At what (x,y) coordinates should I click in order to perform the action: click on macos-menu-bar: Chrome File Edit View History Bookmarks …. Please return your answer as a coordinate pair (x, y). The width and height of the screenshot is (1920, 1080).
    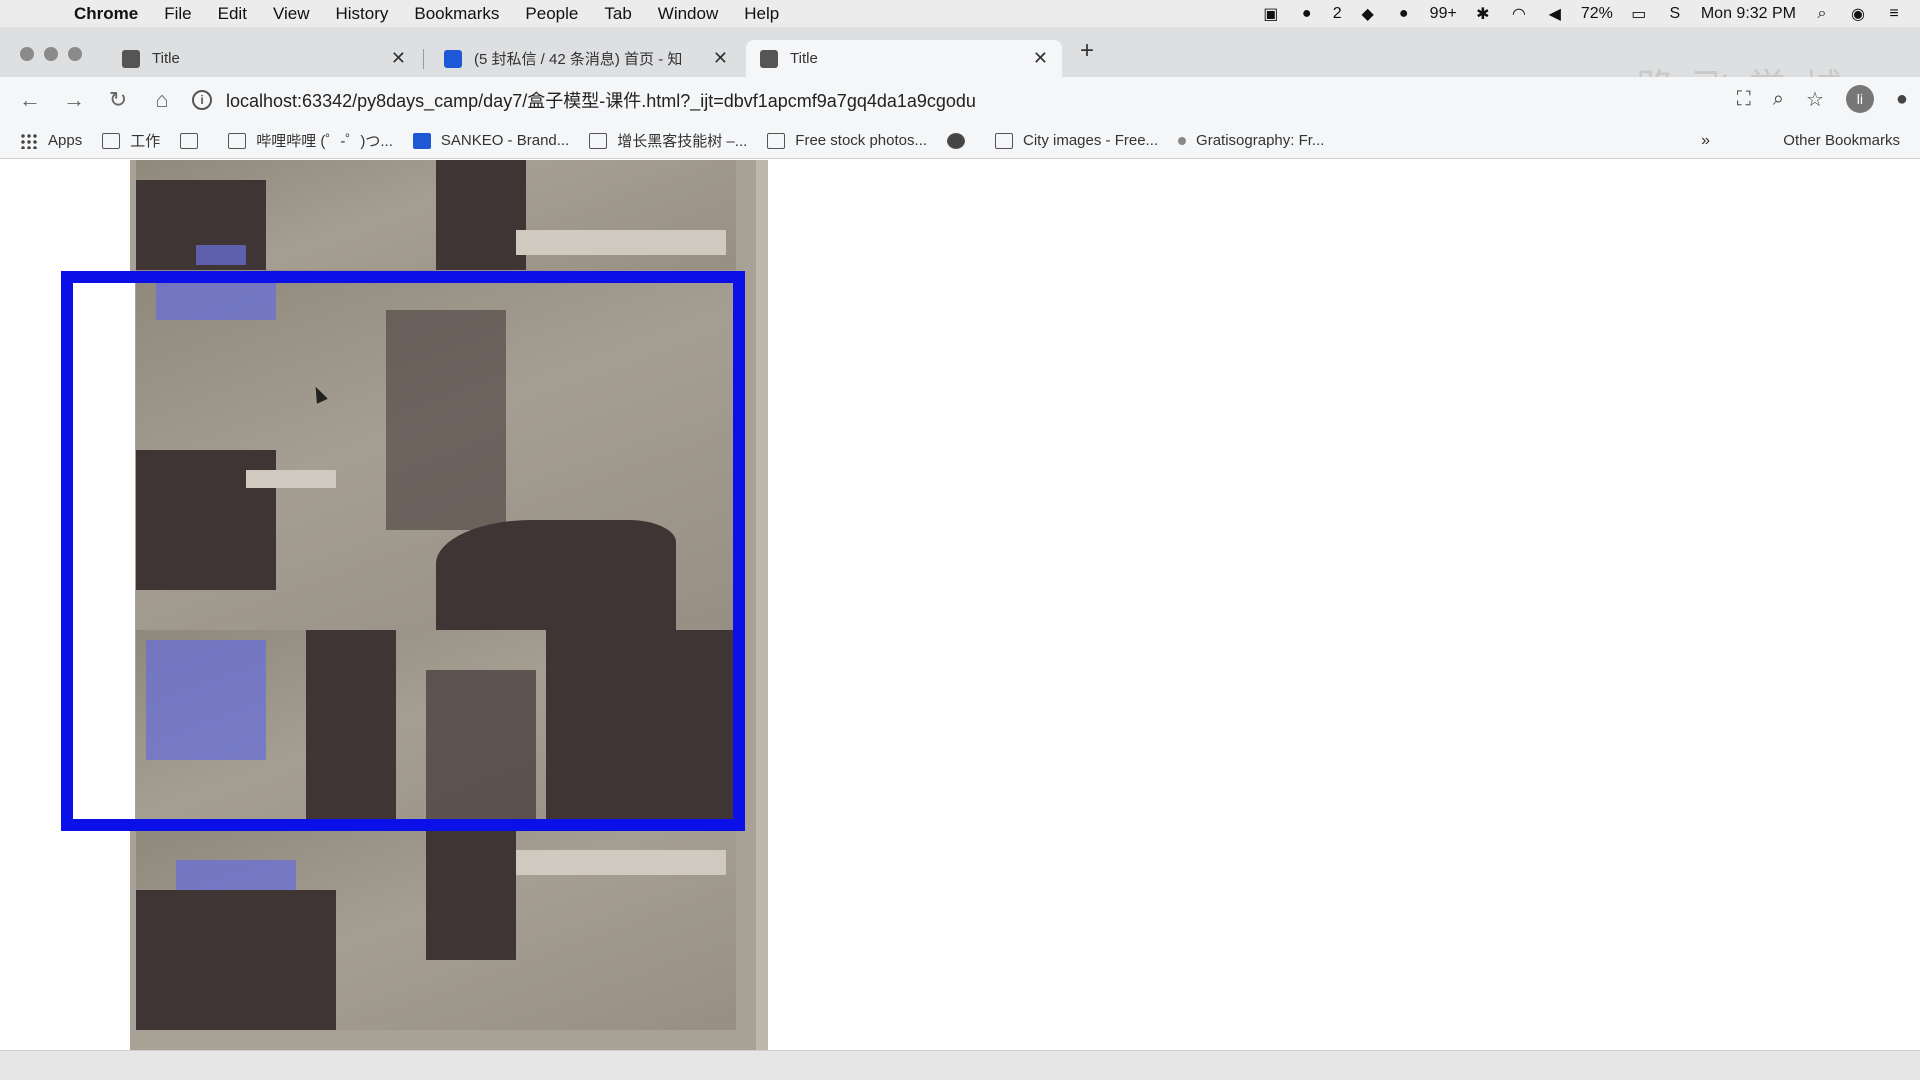
    Looking at the image, I should click on (960, 13).